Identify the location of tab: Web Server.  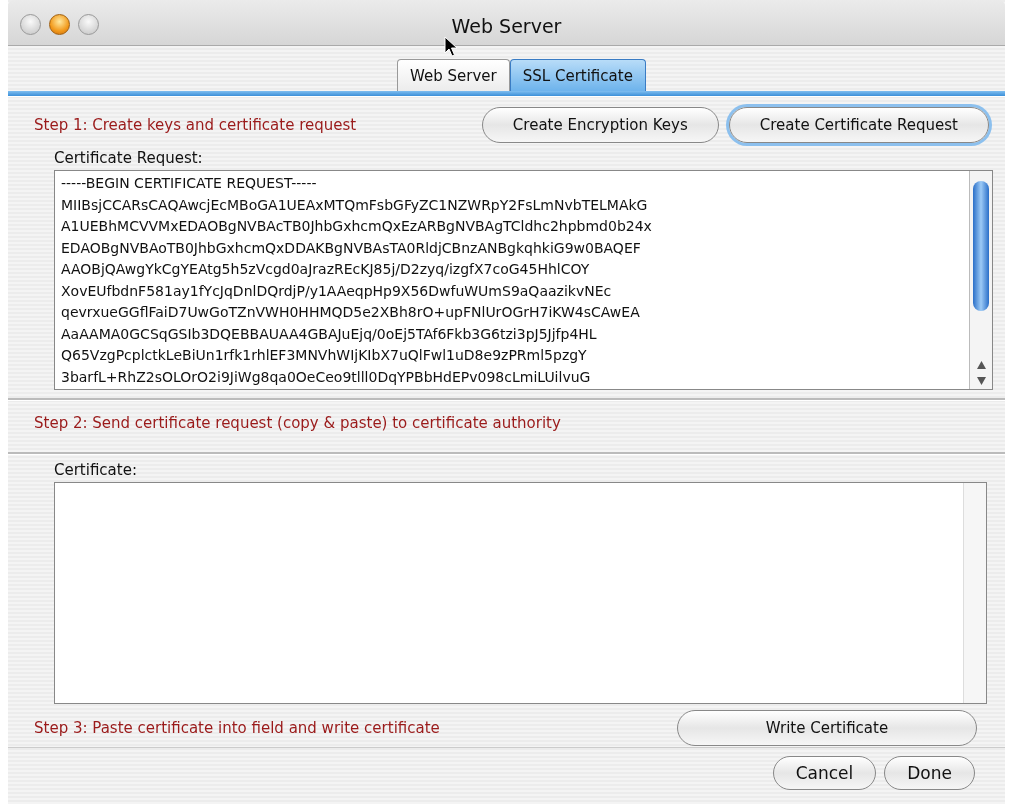
(453, 75).